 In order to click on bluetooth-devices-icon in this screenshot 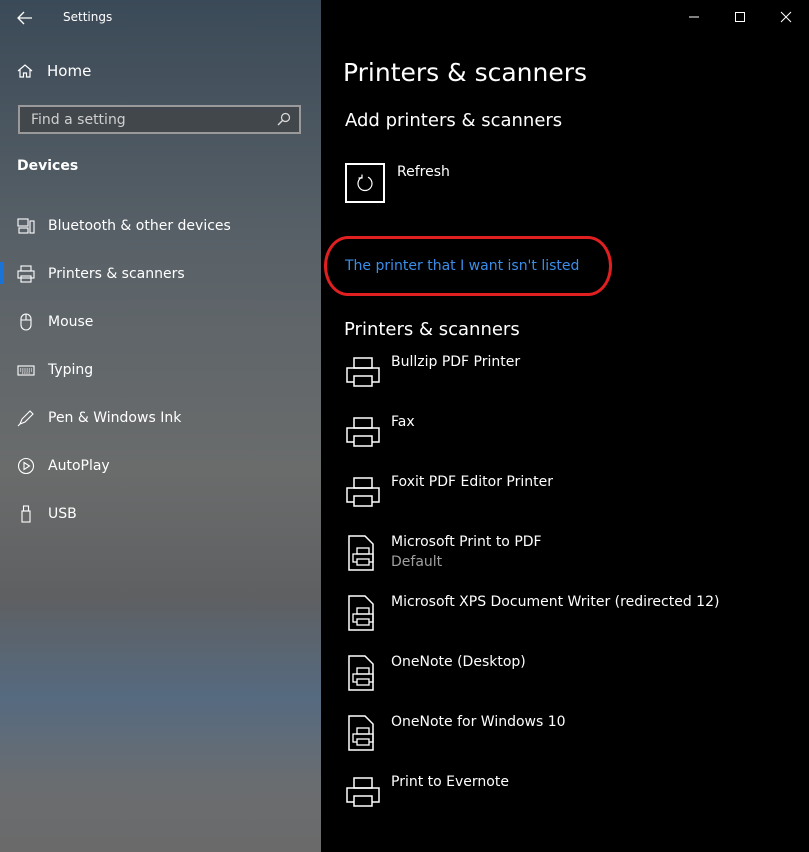, I will do `click(26, 226)`.